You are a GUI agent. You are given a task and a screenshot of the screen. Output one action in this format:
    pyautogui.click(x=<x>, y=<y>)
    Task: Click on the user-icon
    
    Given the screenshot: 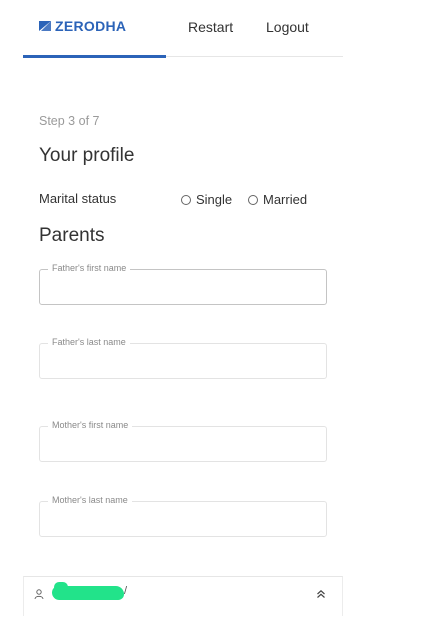 What is the action you would take?
    pyautogui.click(x=39, y=594)
    